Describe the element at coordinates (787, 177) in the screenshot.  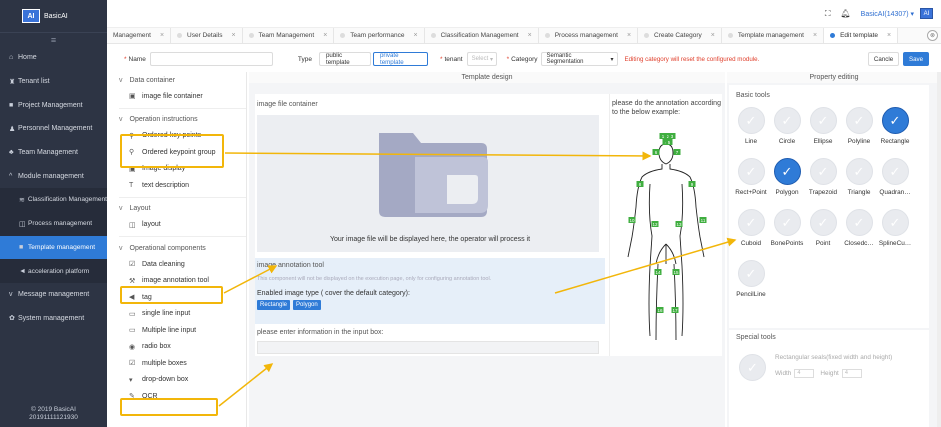
I see `tool-polygon: ✓ Polygon` at that location.